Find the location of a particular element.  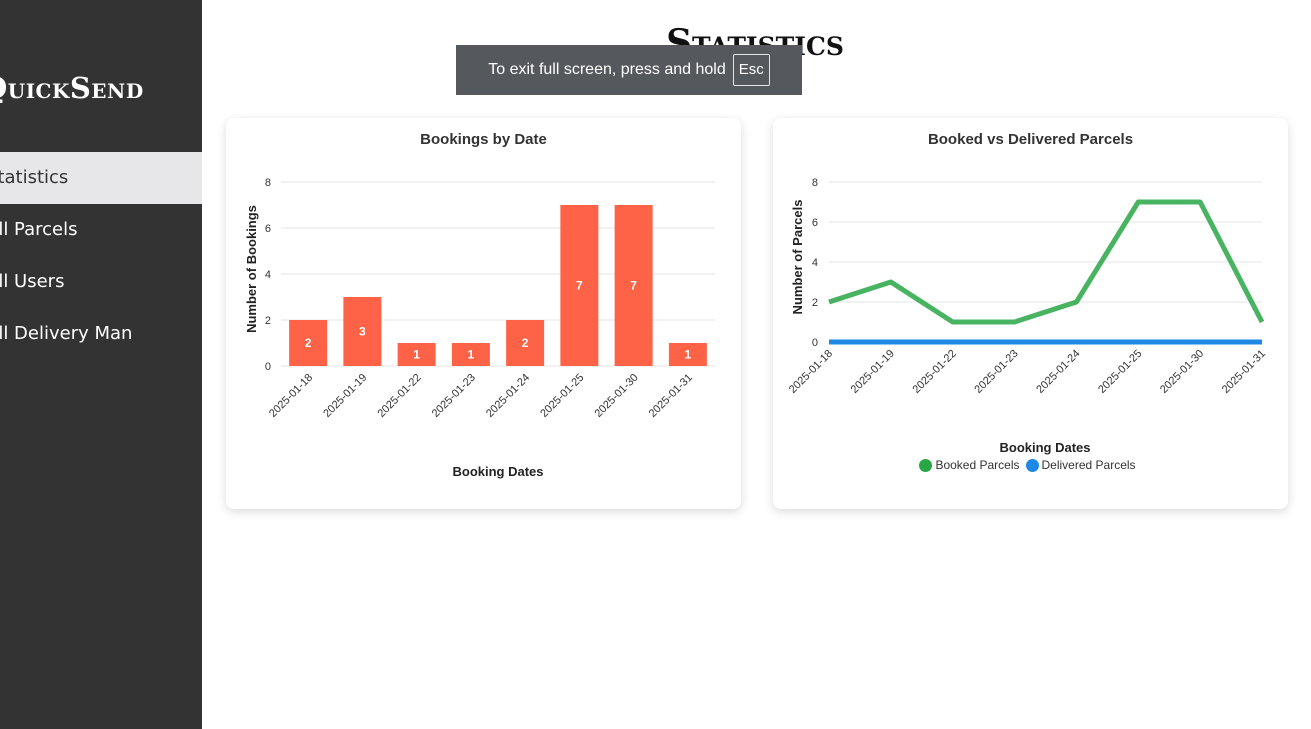

chart-legend: Booked Parcels Delivered Parcels is located at coordinates (1030, 465).